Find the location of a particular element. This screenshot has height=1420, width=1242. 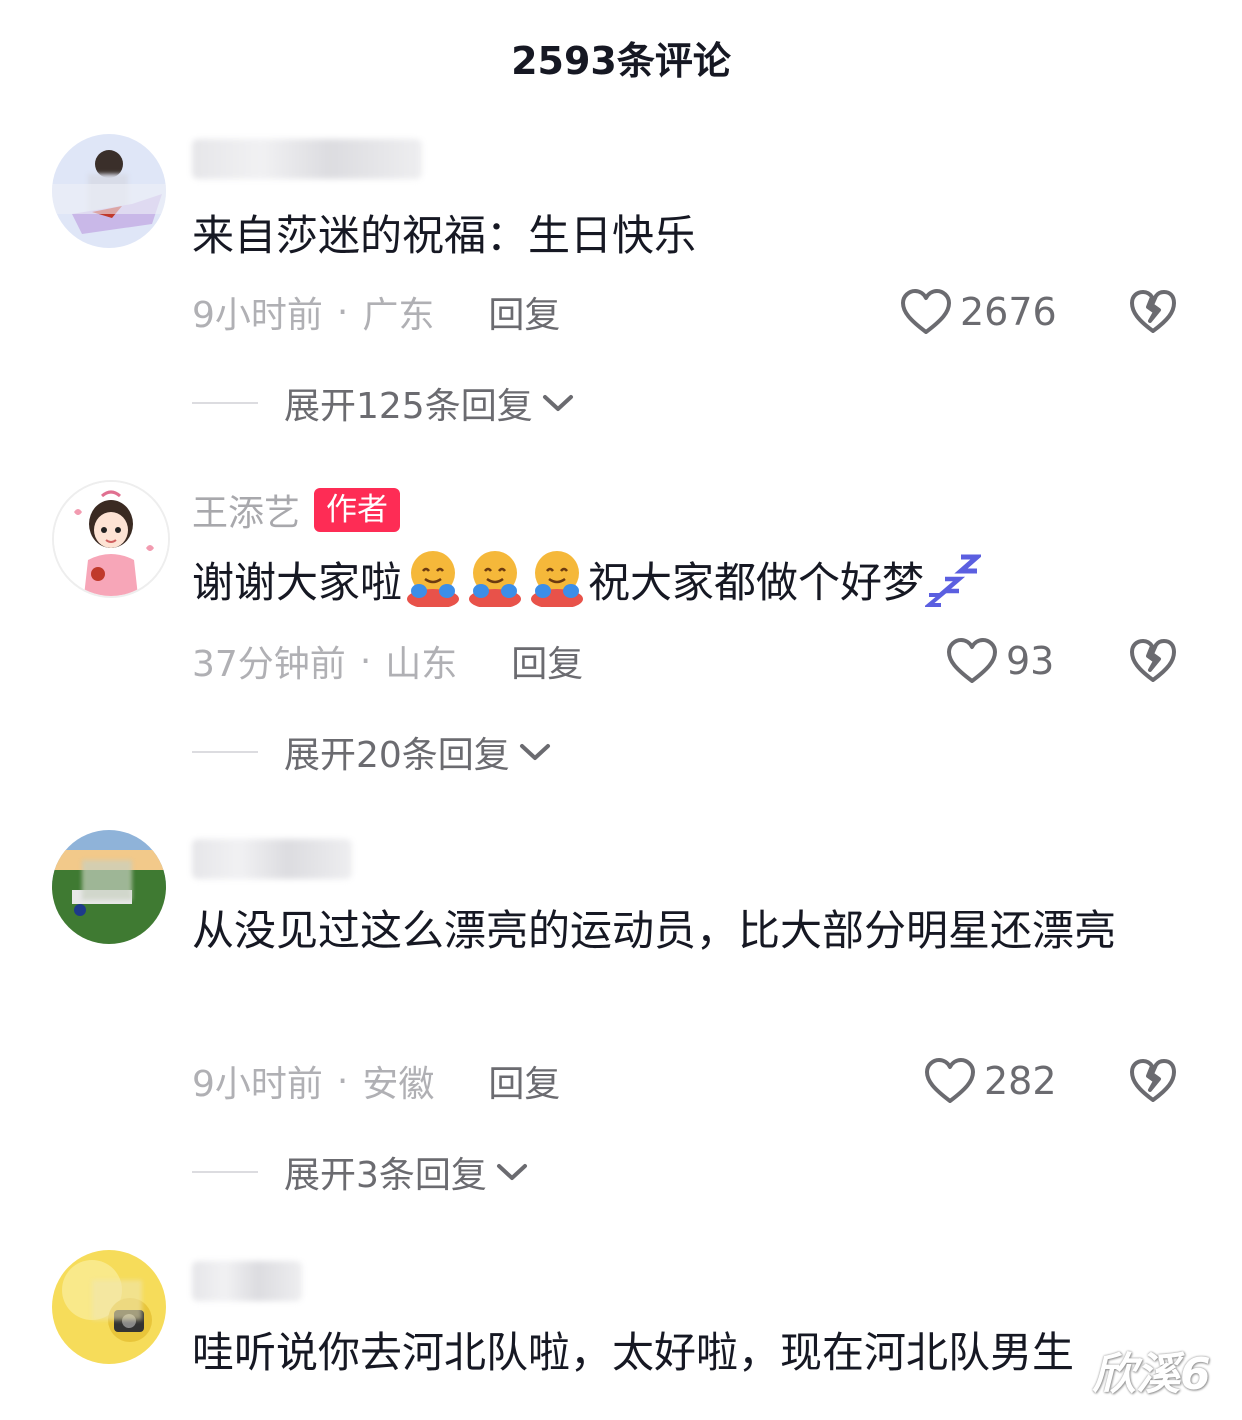

zzz-sleep-icon is located at coordinates (953, 580).